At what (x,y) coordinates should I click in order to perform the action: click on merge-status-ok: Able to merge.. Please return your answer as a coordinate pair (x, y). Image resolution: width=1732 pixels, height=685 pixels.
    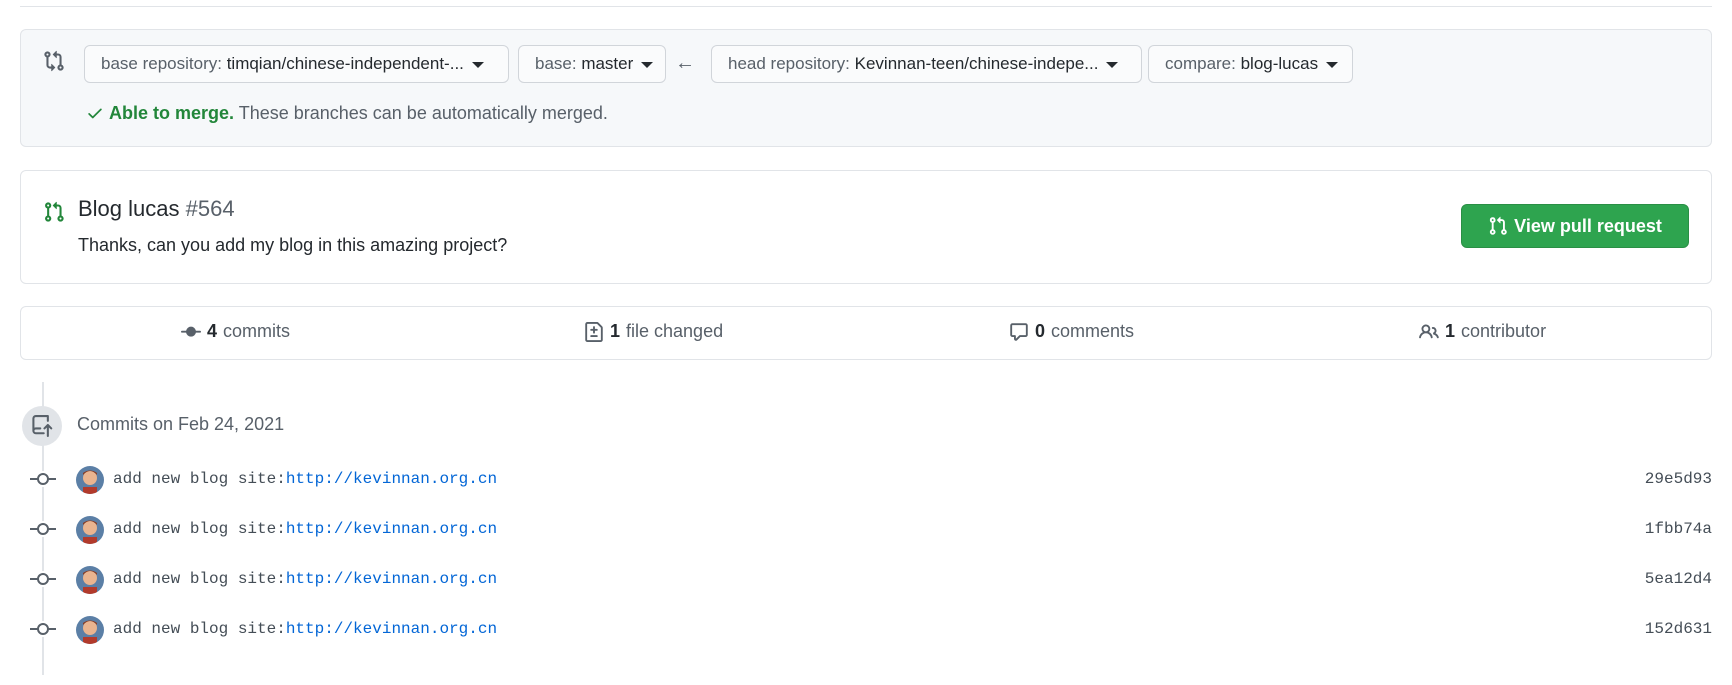
    Looking at the image, I should click on (172, 113).